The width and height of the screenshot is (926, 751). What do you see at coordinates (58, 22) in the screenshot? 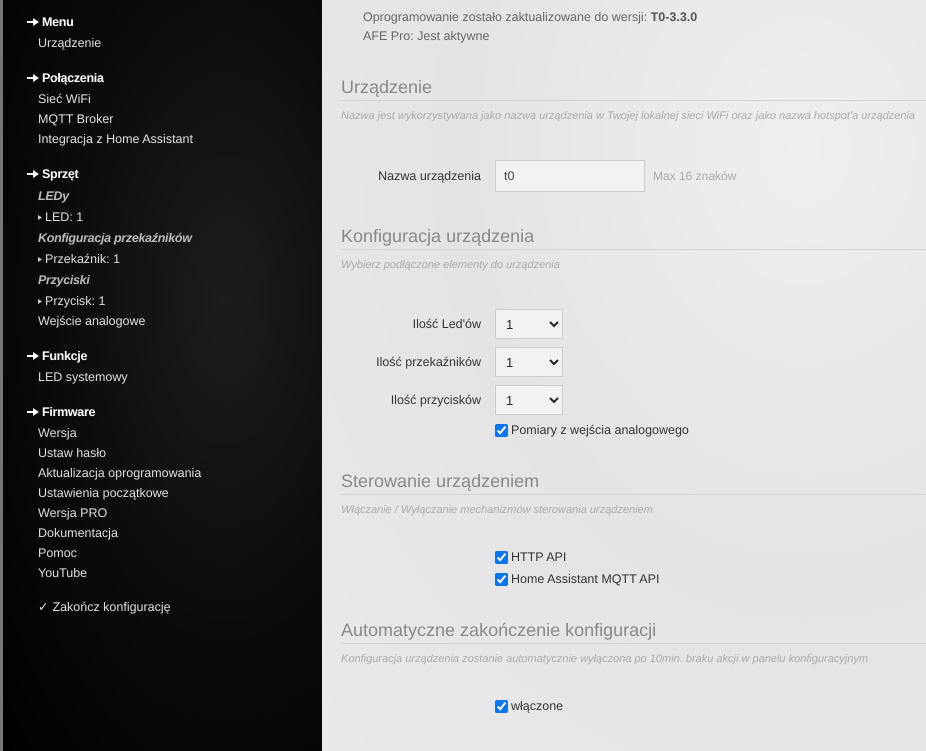
I see `menu-heading: Menu` at bounding box center [58, 22].